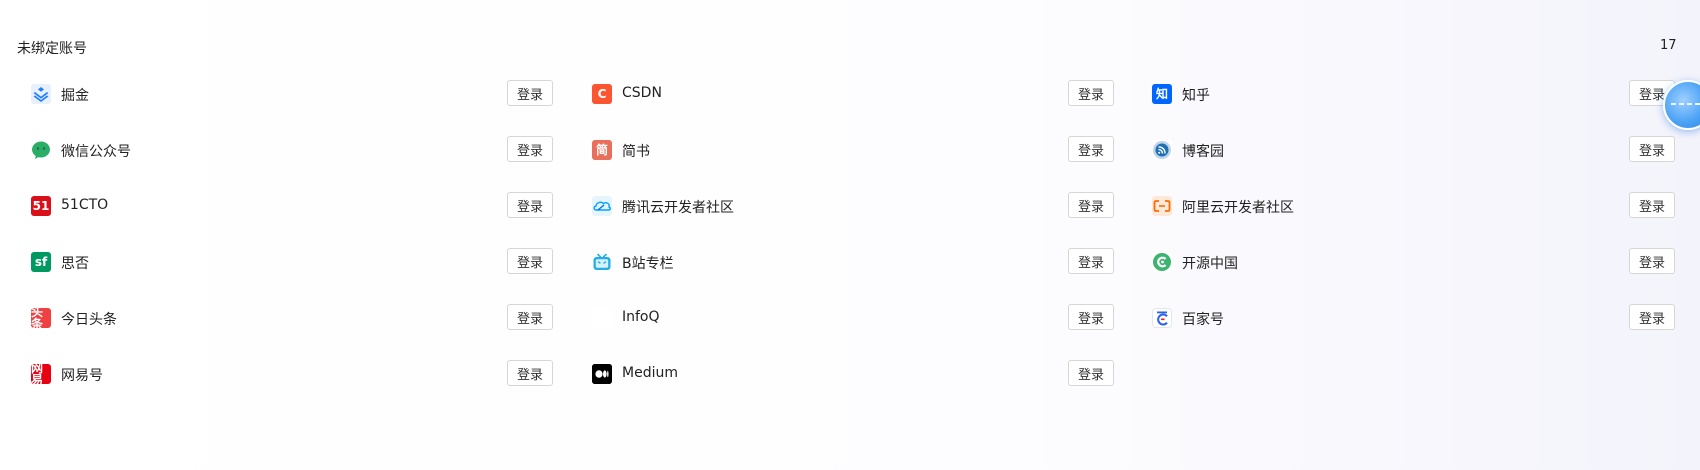 Image resolution: width=1700 pixels, height=470 pixels. What do you see at coordinates (75, 96) in the screenshot?
I see `account-name: 掘金` at bounding box center [75, 96].